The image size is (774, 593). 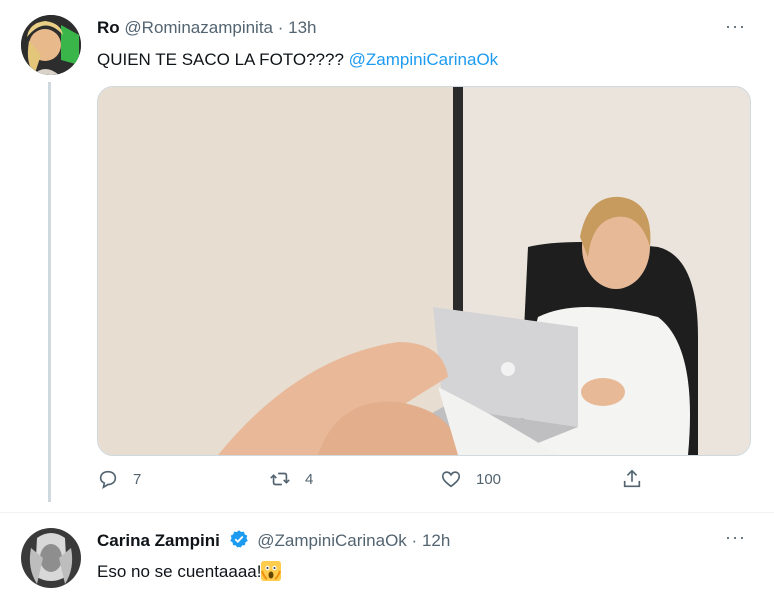 I want to click on heart-icon, so click(x=451, y=479).